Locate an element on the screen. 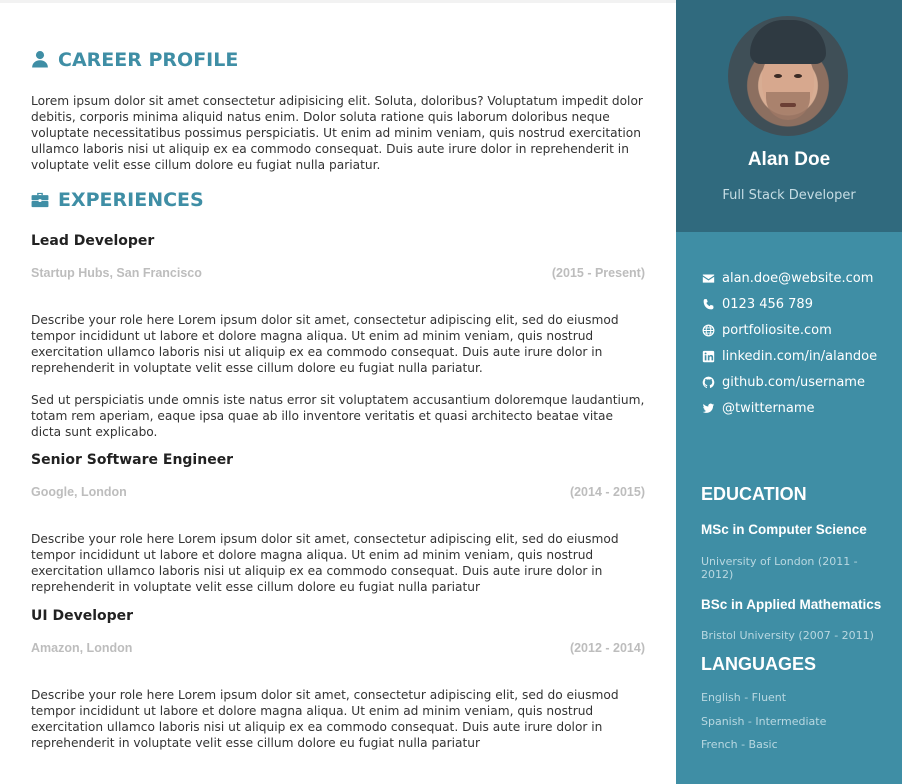 The height and width of the screenshot is (784, 902). briefcase-icon is located at coordinates (41, 200).